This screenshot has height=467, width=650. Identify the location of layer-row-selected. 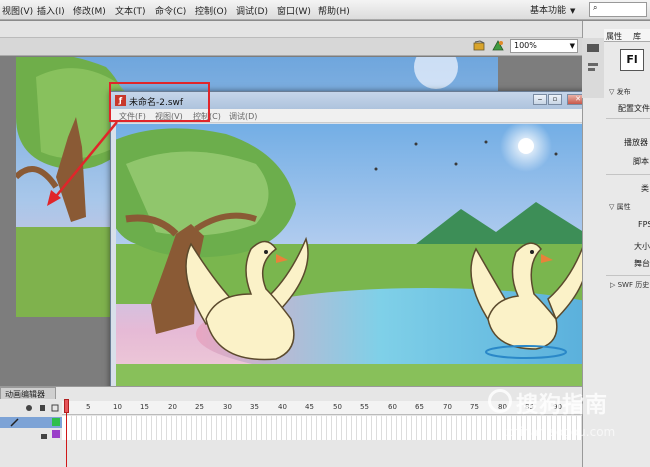
(31, 422).